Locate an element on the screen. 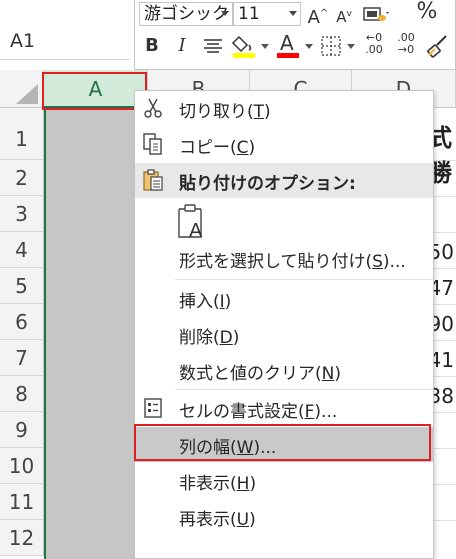 The image size is (456, 559). menu-item-cut: 切り取り(T) is located at coordinates (284, 108).